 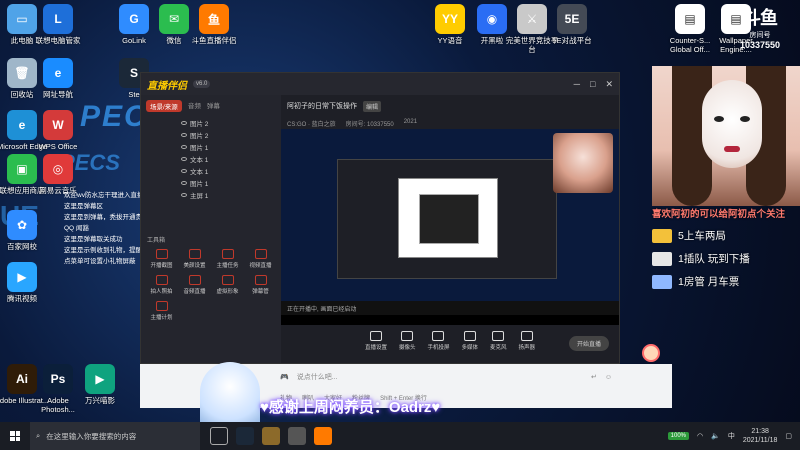 I want to click on start-button, so click(x=15, y=436).